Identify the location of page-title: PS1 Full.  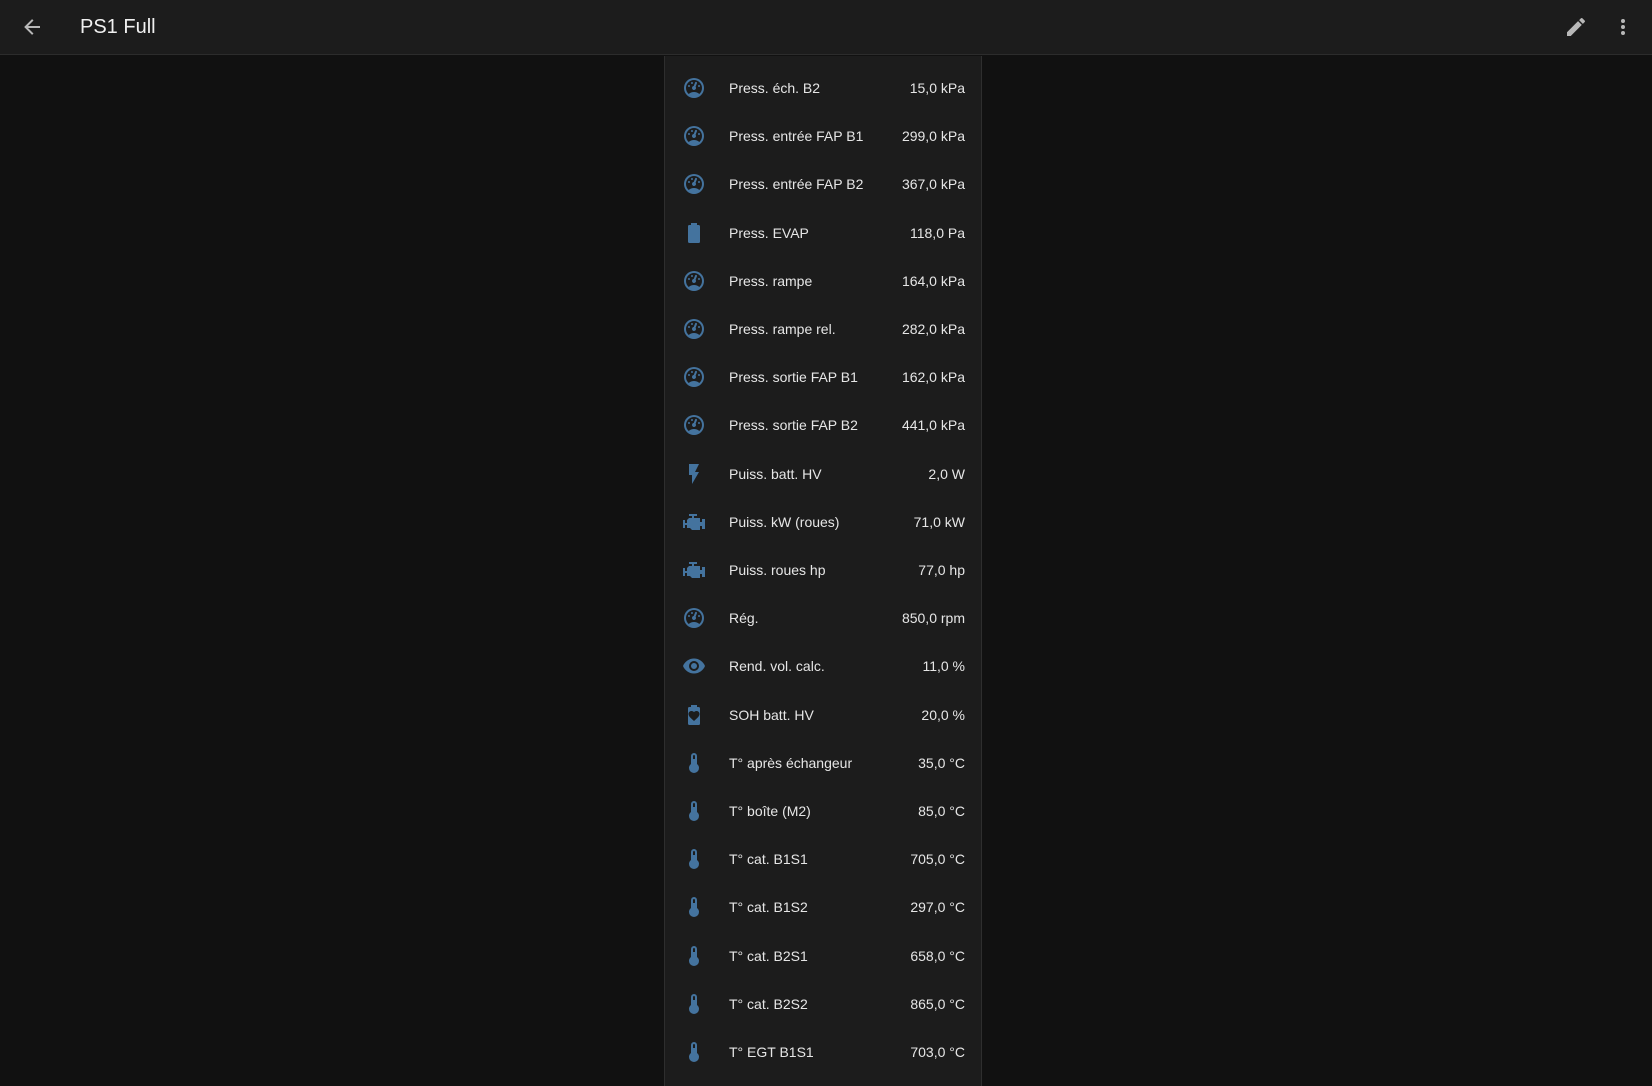
(118, 27).